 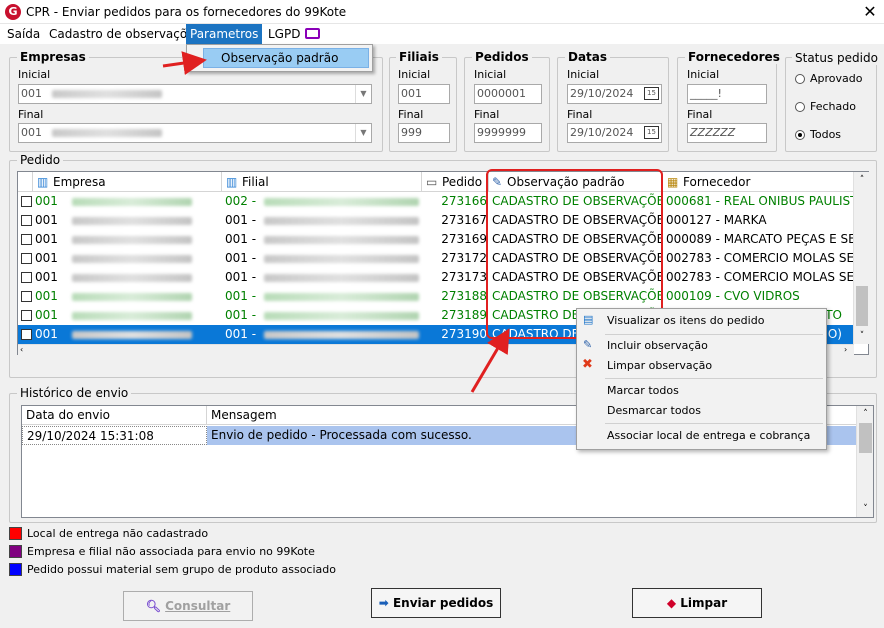 I want to click on arrow-to-dropdown, so click(x=184, y=63).